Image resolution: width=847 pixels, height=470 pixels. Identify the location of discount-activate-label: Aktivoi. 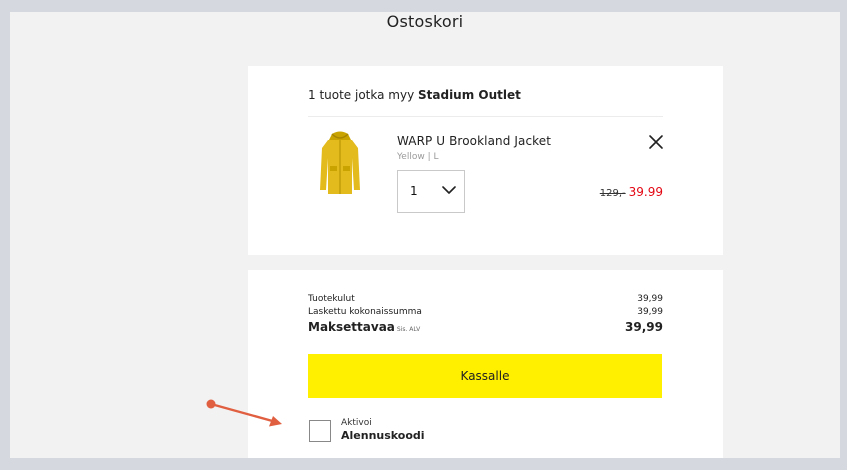
(356, 423).